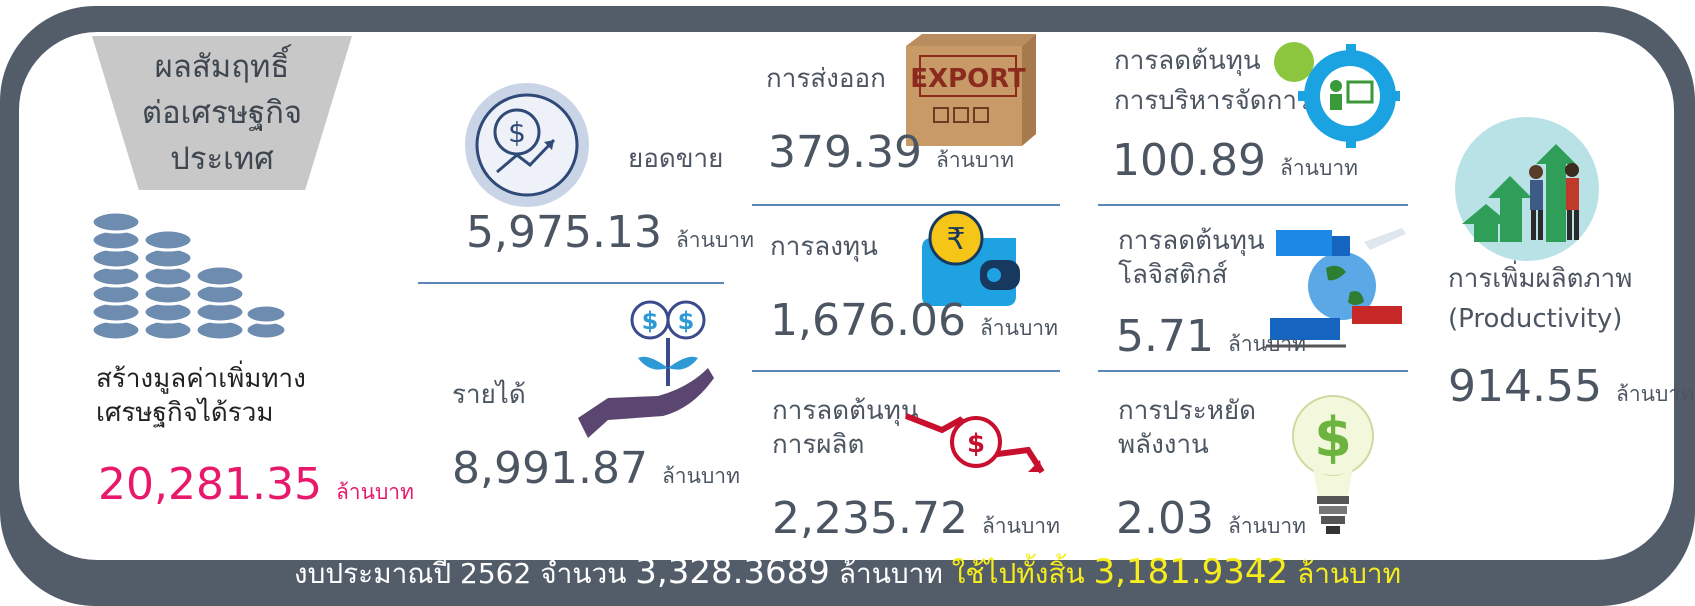 Image resolution: width=1695 pixels, height=606 pixels. I want to click on production-cost-value: 2,235.72, so click(870, 518).